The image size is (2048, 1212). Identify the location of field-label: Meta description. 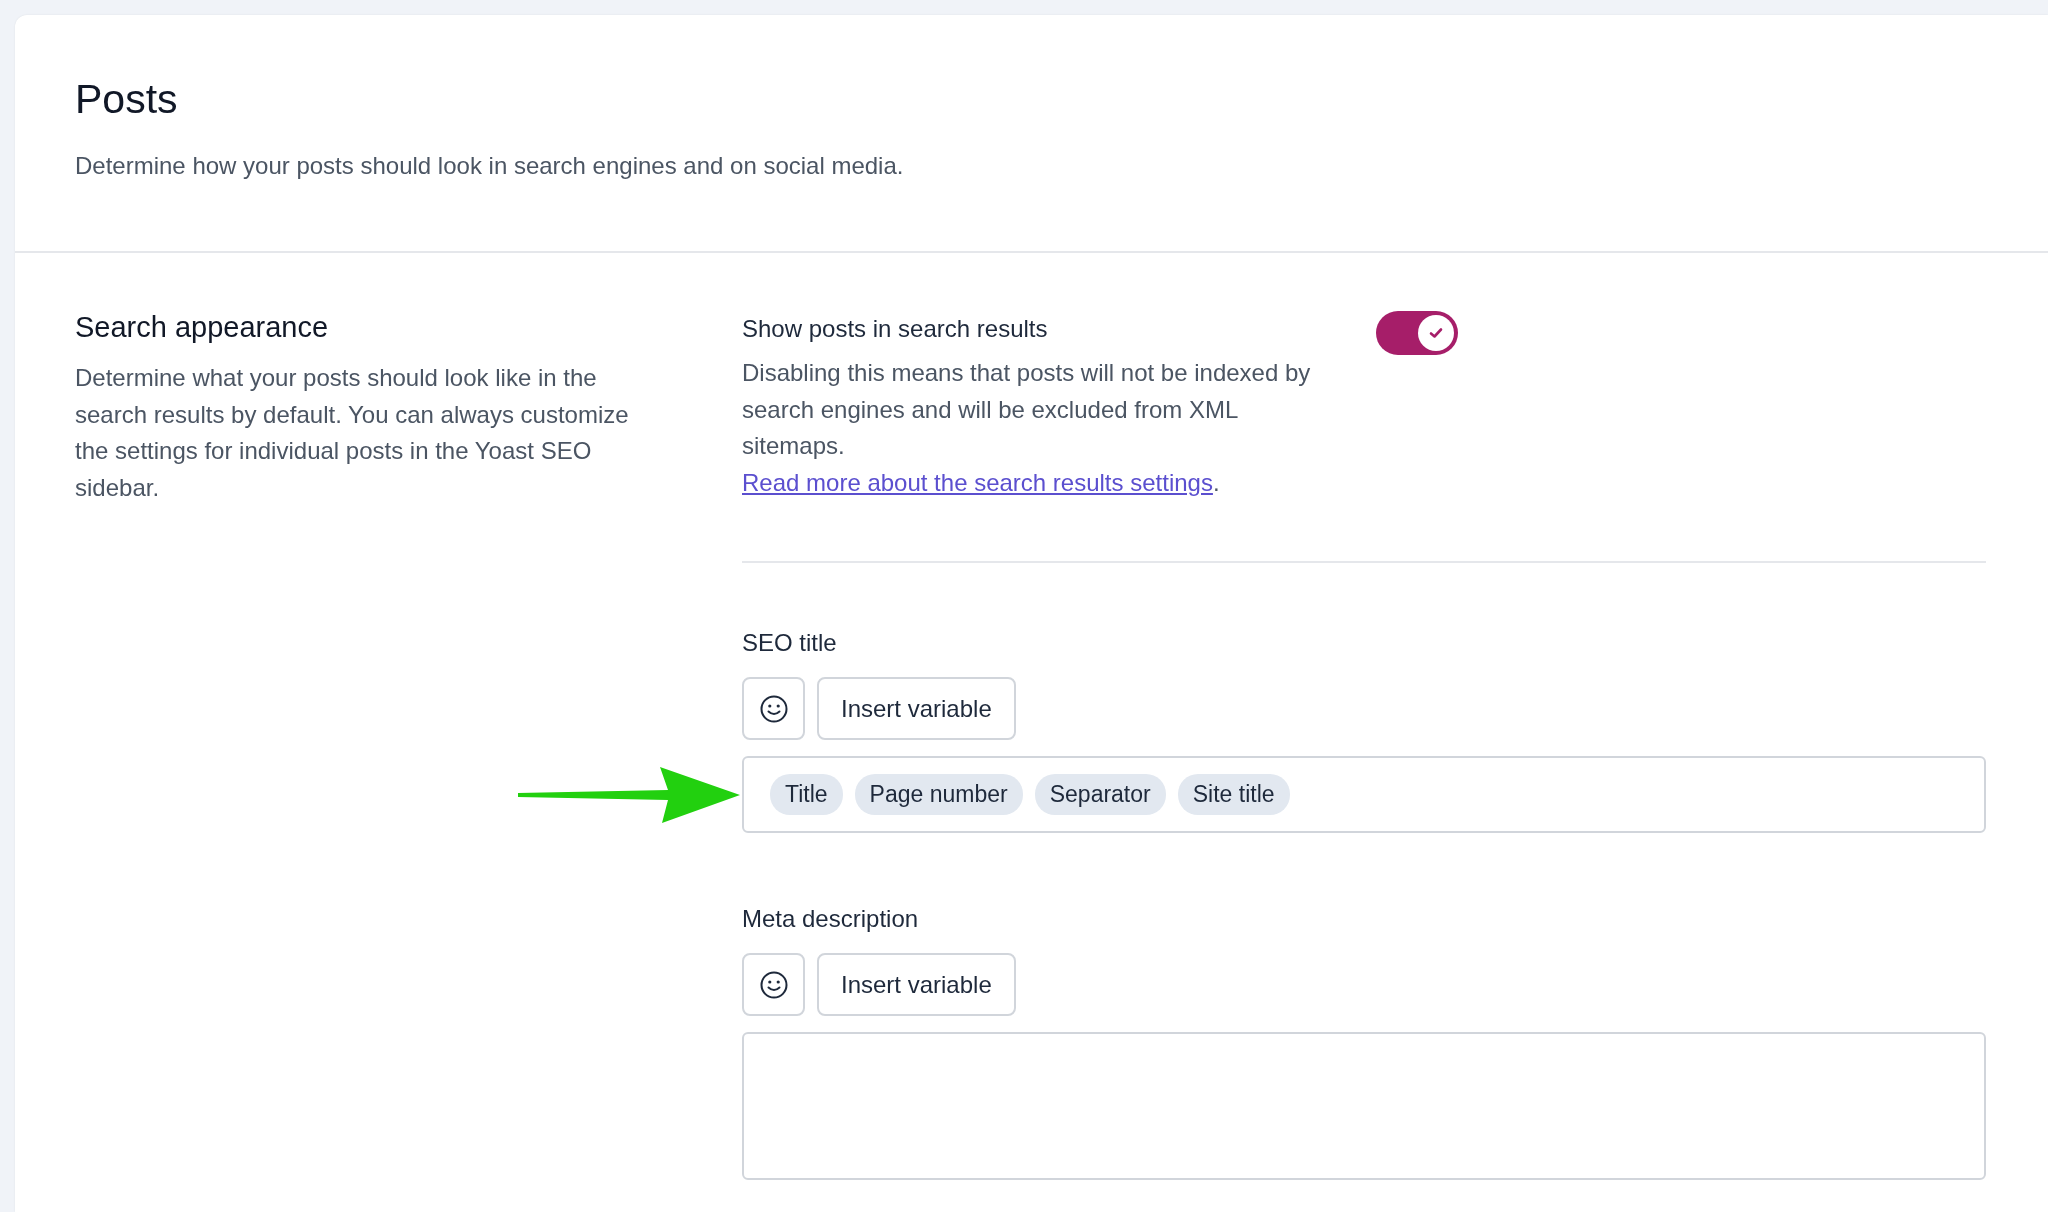
(831, 919).